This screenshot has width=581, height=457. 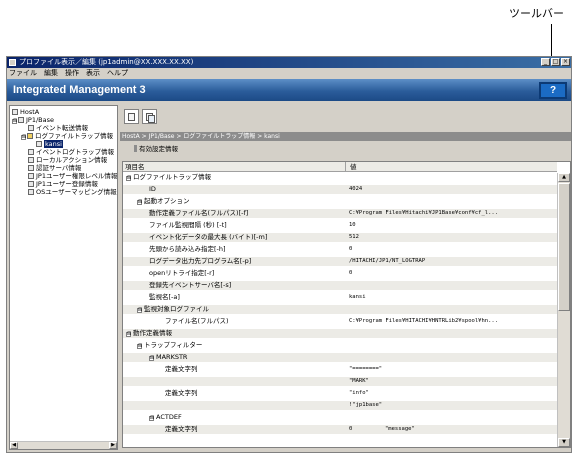 I want to click on table-row: ⊟ ACTDEF, so click(x=340, y=417).